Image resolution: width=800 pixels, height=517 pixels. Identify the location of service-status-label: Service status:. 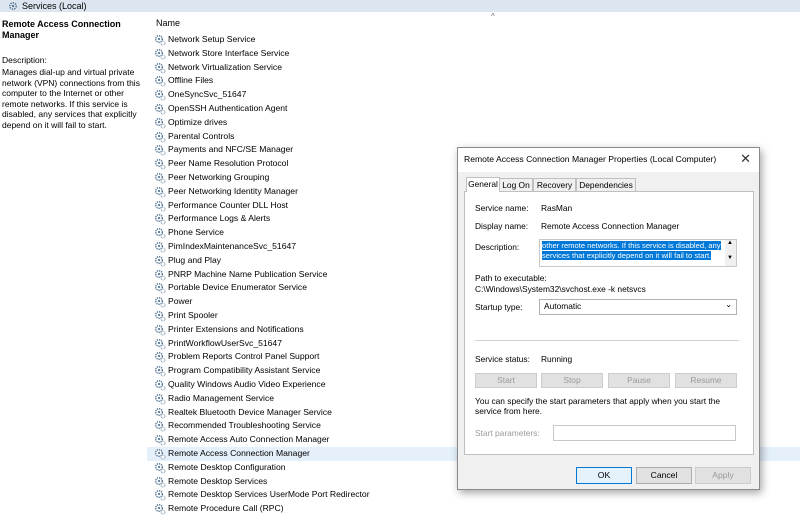
(502, 359).